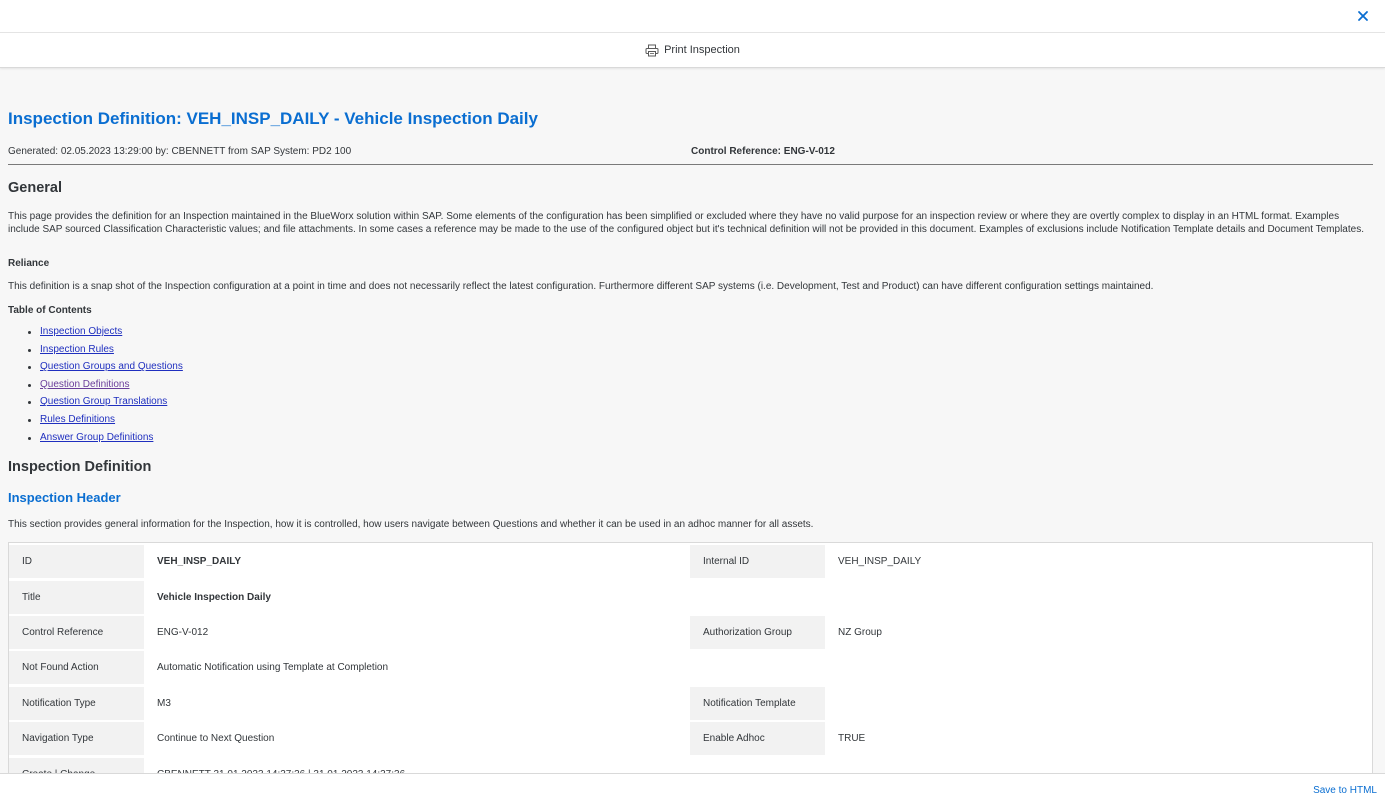  Describe the element at coordinates (76, 738) in the screenshot. I see `navigation-type-label: Navigation Type` at that location.